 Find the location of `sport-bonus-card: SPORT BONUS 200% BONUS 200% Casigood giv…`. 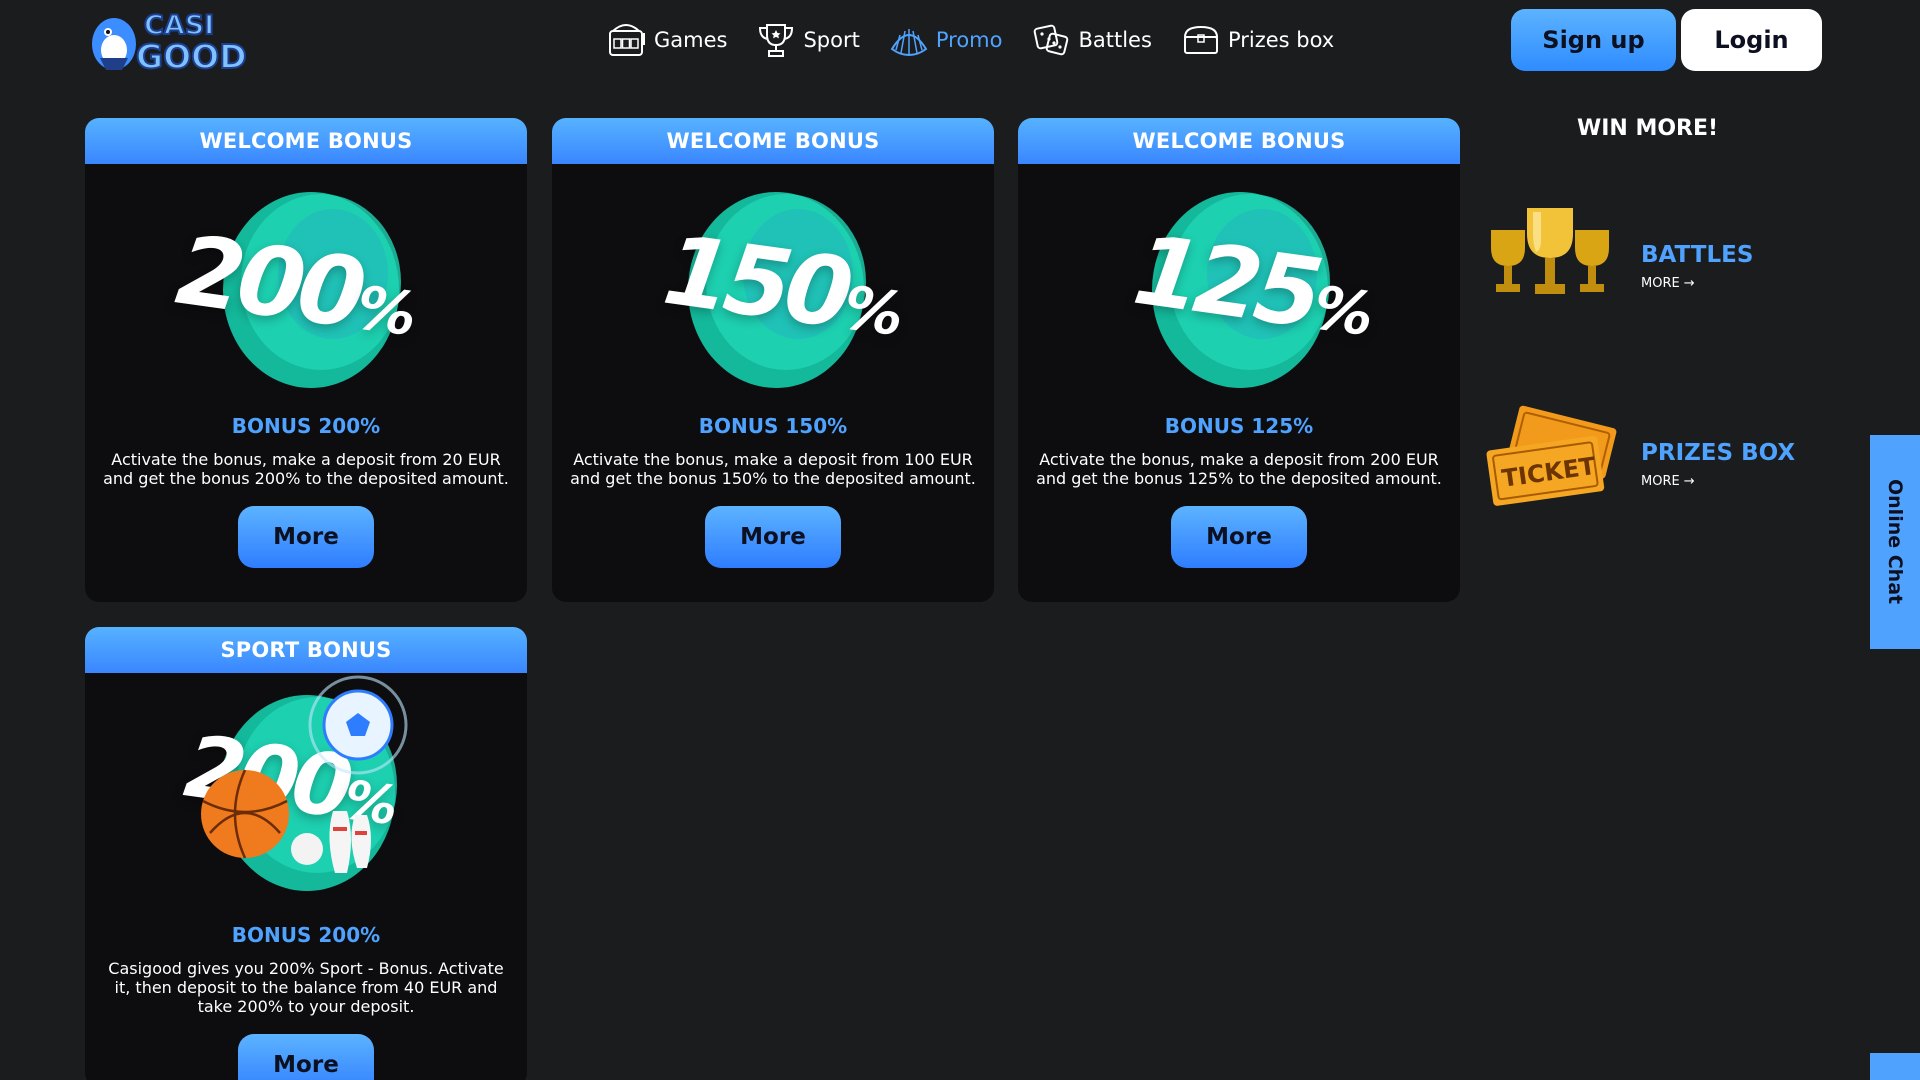

sport-bonus-card: SPORT BONUS 200% BONUS 200% Casigood giv… is located at coordinates (306, 853).